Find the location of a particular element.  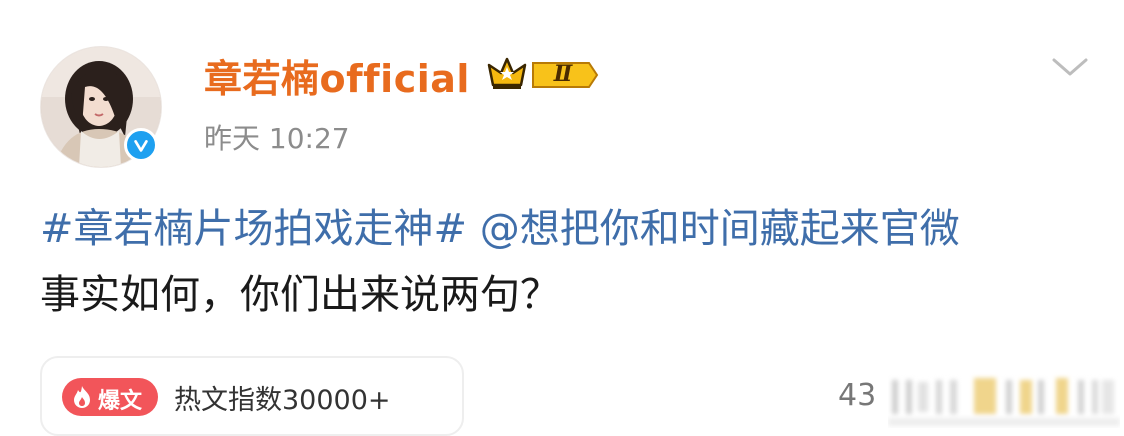

hot-badge: 爆文 is located at coordinates (110, 397).